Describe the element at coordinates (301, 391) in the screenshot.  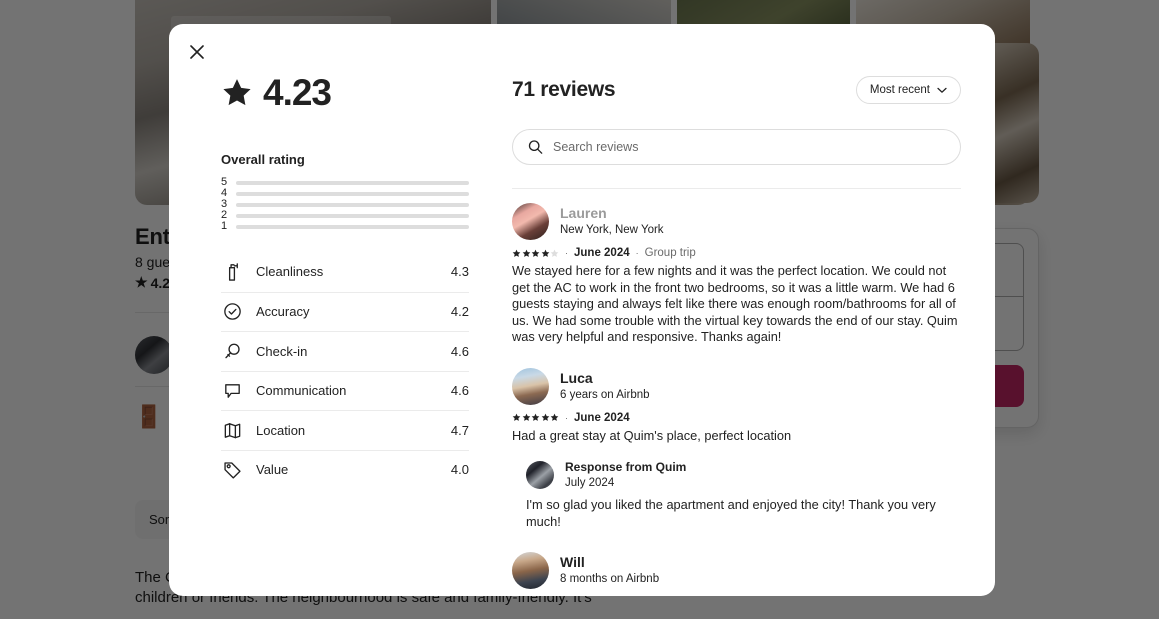
I see `category-rating-label: Communication` at that location.